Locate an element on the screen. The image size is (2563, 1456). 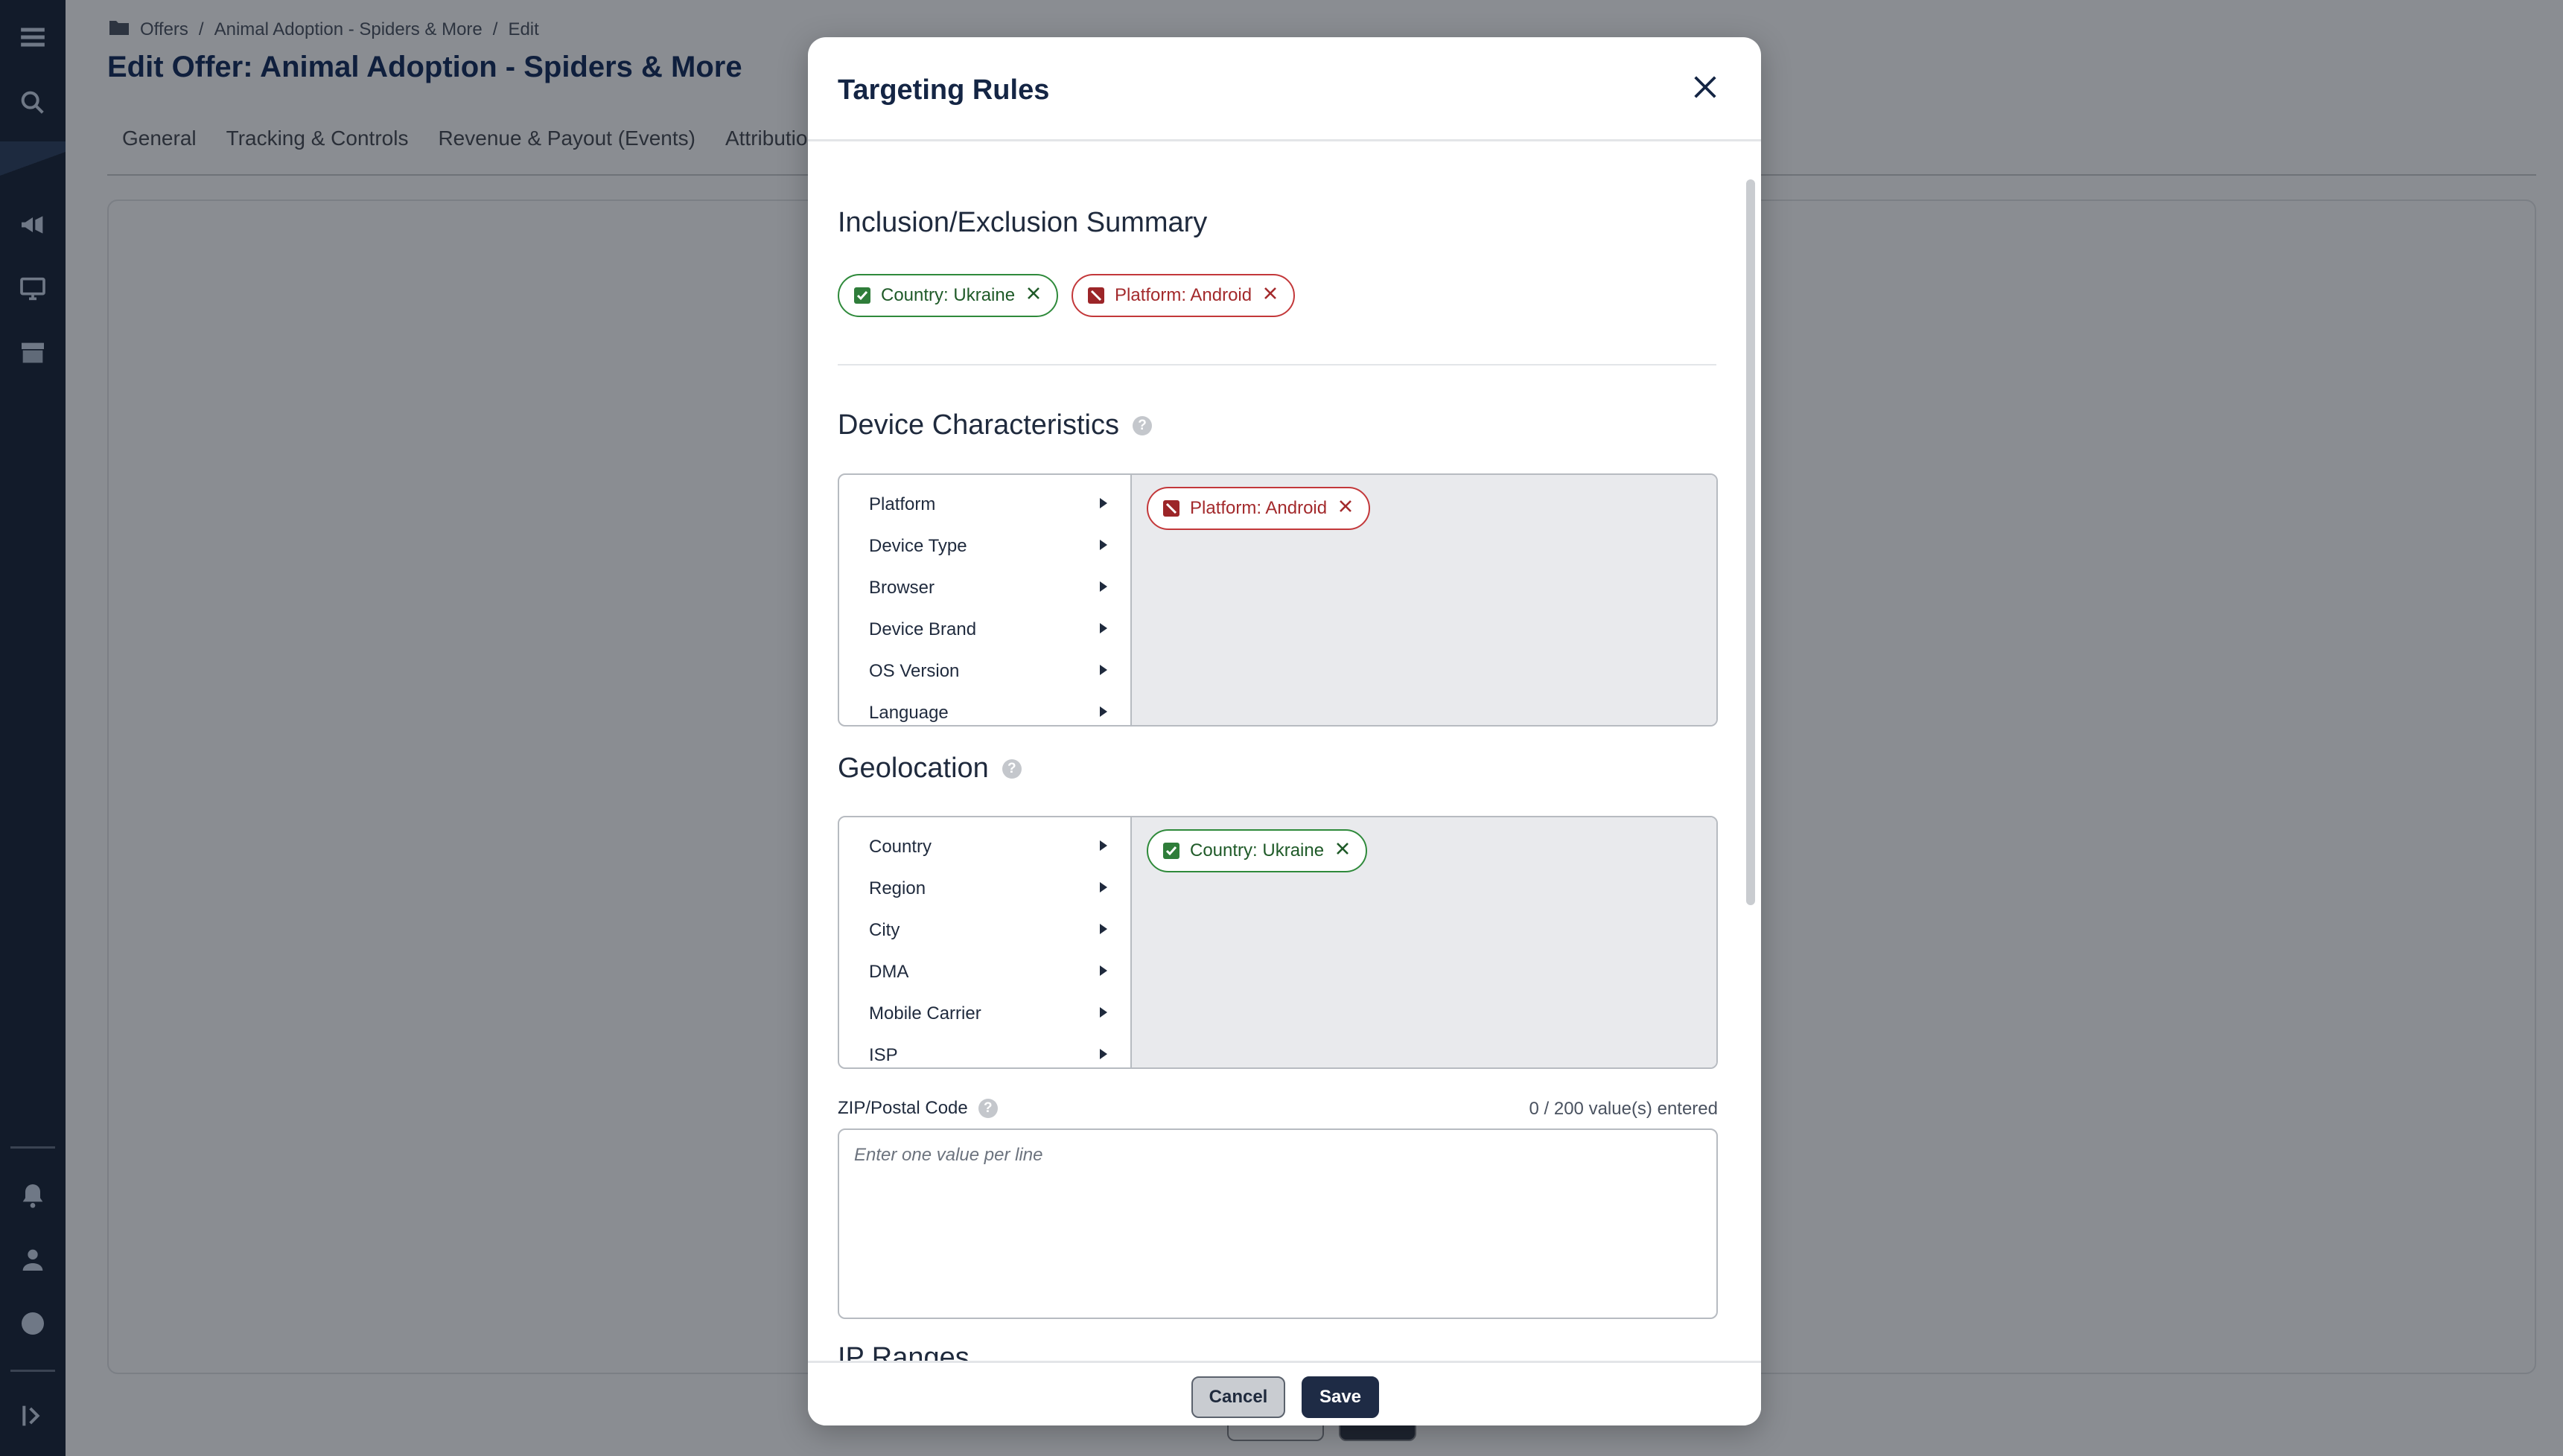
tab-tracking-controls: Tracking & Controls is located at coordinates (317, 138).